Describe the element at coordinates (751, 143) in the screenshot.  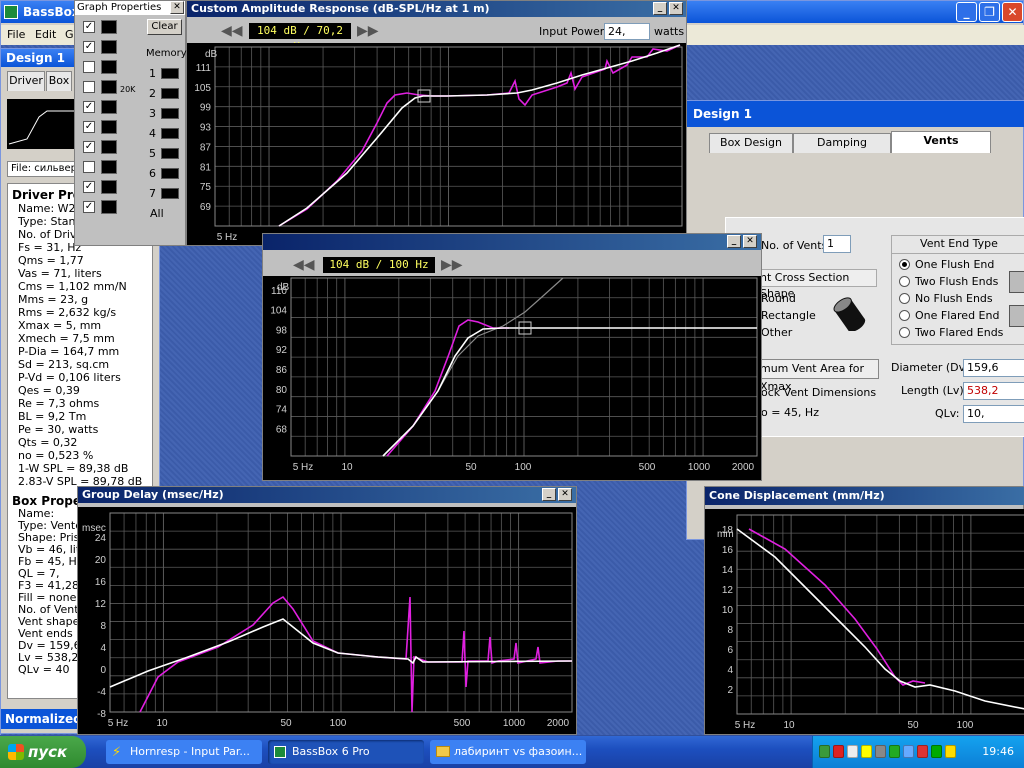
I see `tab-box-design: Box Design` at that location.